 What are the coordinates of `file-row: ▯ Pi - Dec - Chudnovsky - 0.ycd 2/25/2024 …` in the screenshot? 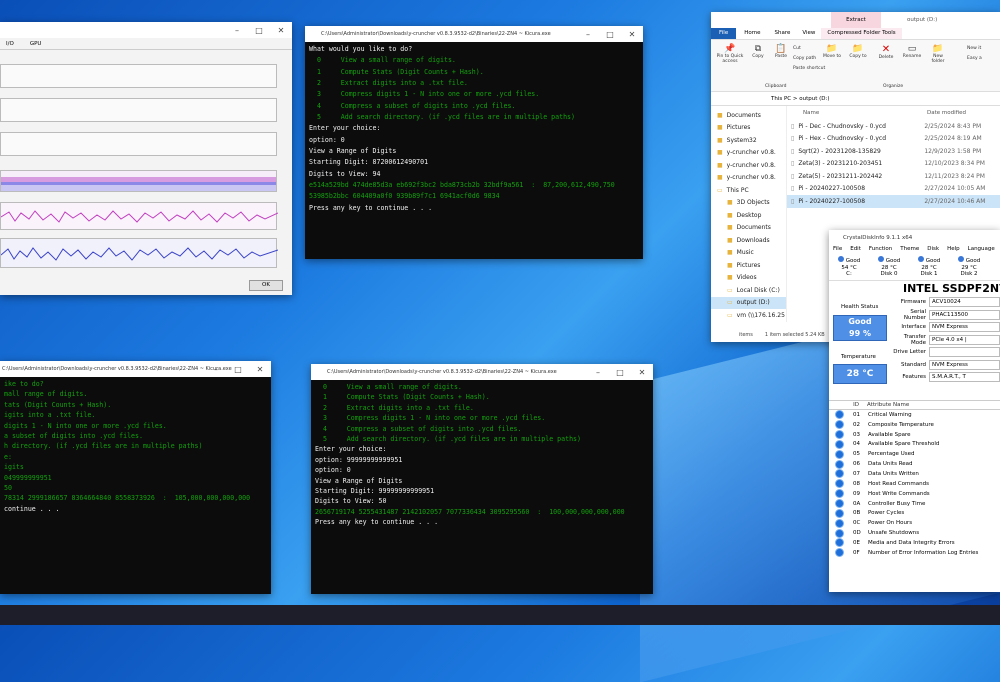 It's located at (893, 126).